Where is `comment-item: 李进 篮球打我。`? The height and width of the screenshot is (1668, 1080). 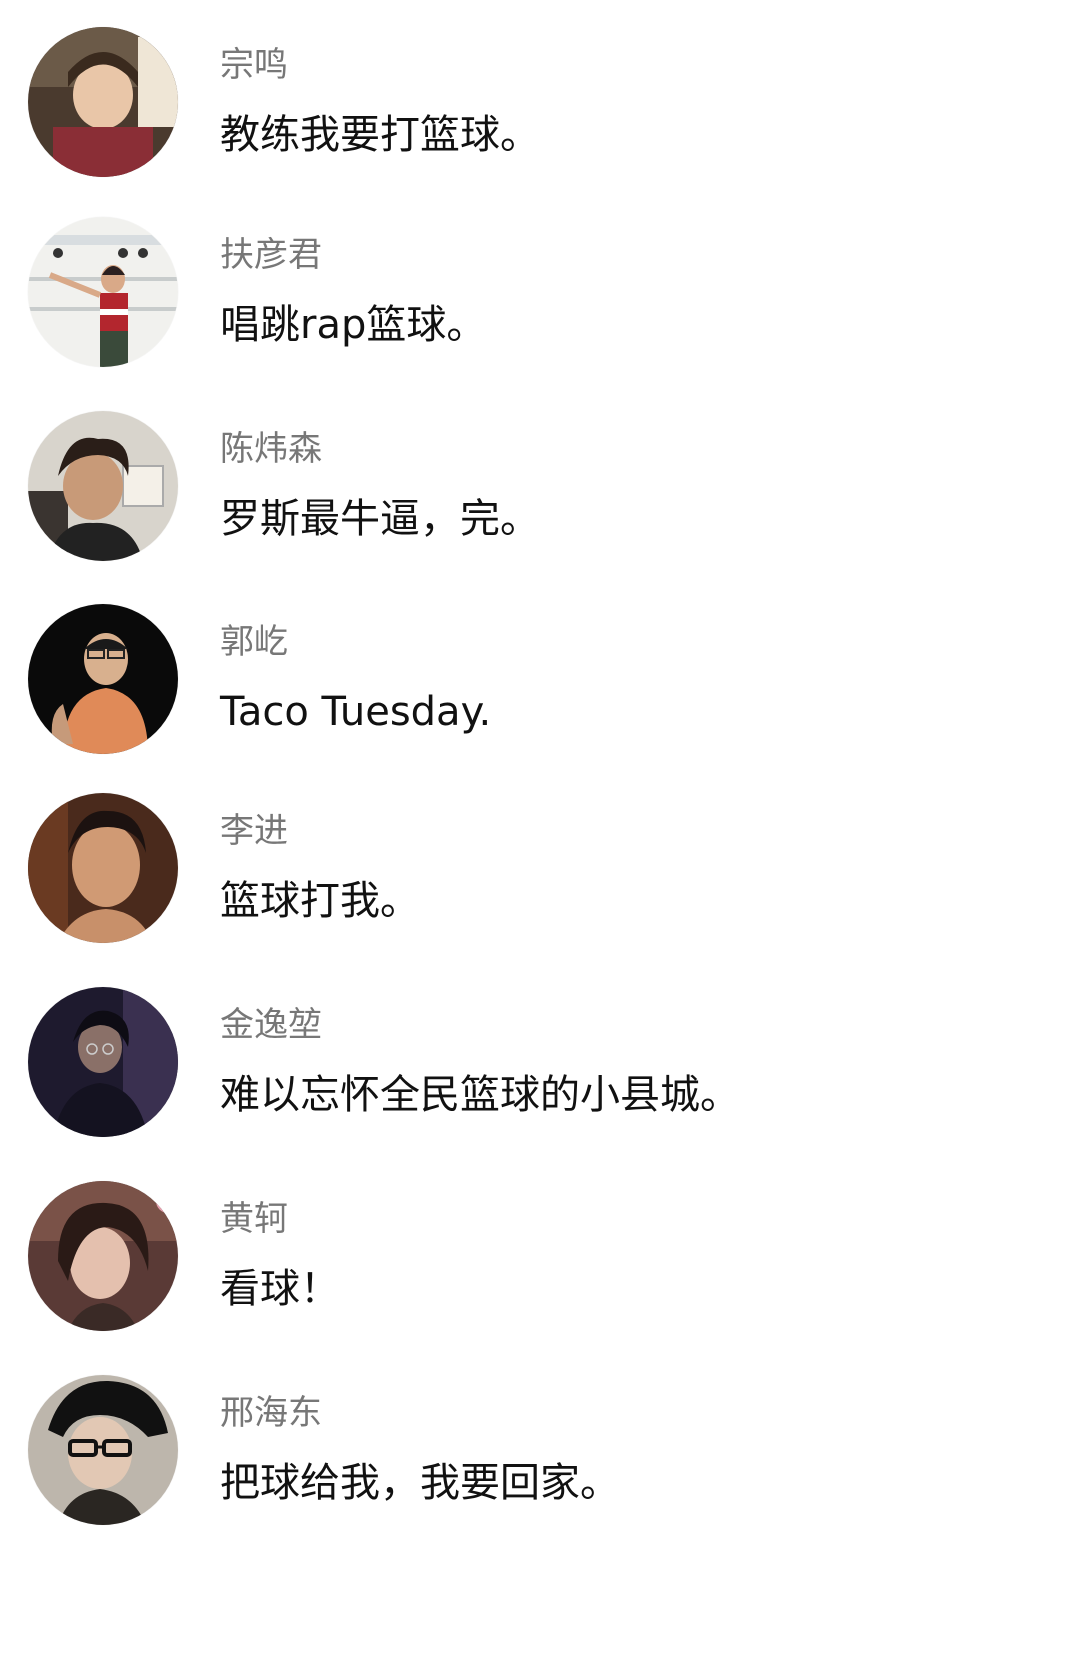 comment-item: 李进 篮球打我。 is located at coordinates (540, 868).